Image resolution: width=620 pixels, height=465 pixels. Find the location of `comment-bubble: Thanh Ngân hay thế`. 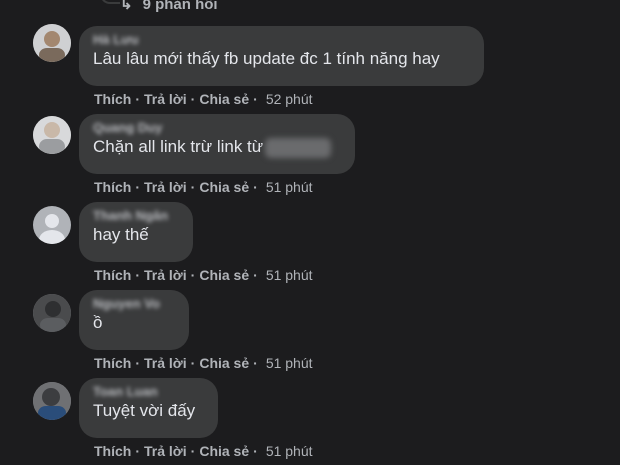

comment-bubble: Thanh Ngân hay thế is located at coordinates (136, 232).